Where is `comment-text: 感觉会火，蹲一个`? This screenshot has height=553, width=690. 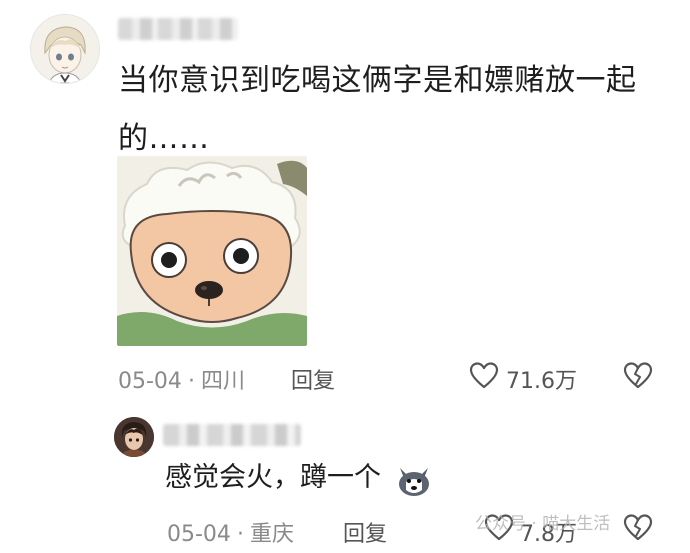
comment-text: 感觉会火，蹲一个 is located at coordinates (273, 478).